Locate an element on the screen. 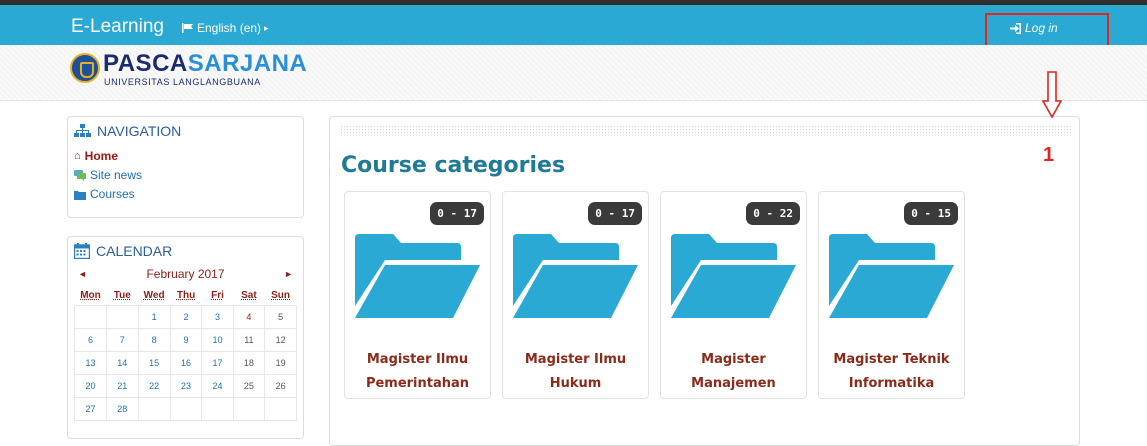  calendar-day-cell: 19 is located at coordinates (280, 363).